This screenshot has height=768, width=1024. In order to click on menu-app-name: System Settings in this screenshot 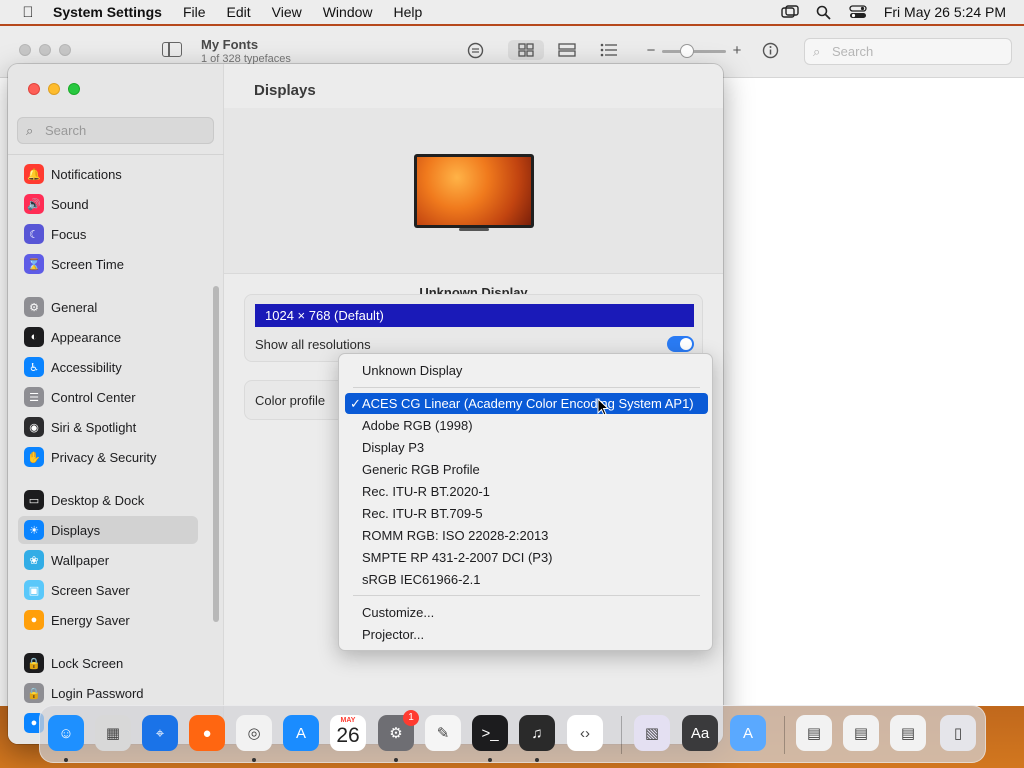, I will do `click(107, 12)`.